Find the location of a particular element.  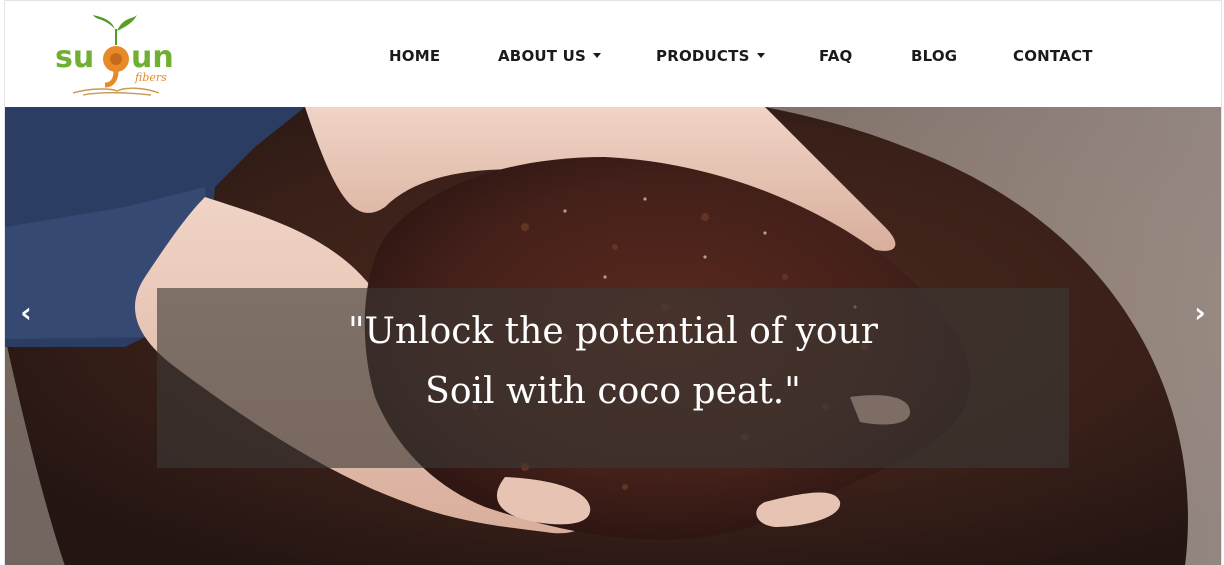

carousel-prev-icon: ‹ is located at coordinates (26, 313).